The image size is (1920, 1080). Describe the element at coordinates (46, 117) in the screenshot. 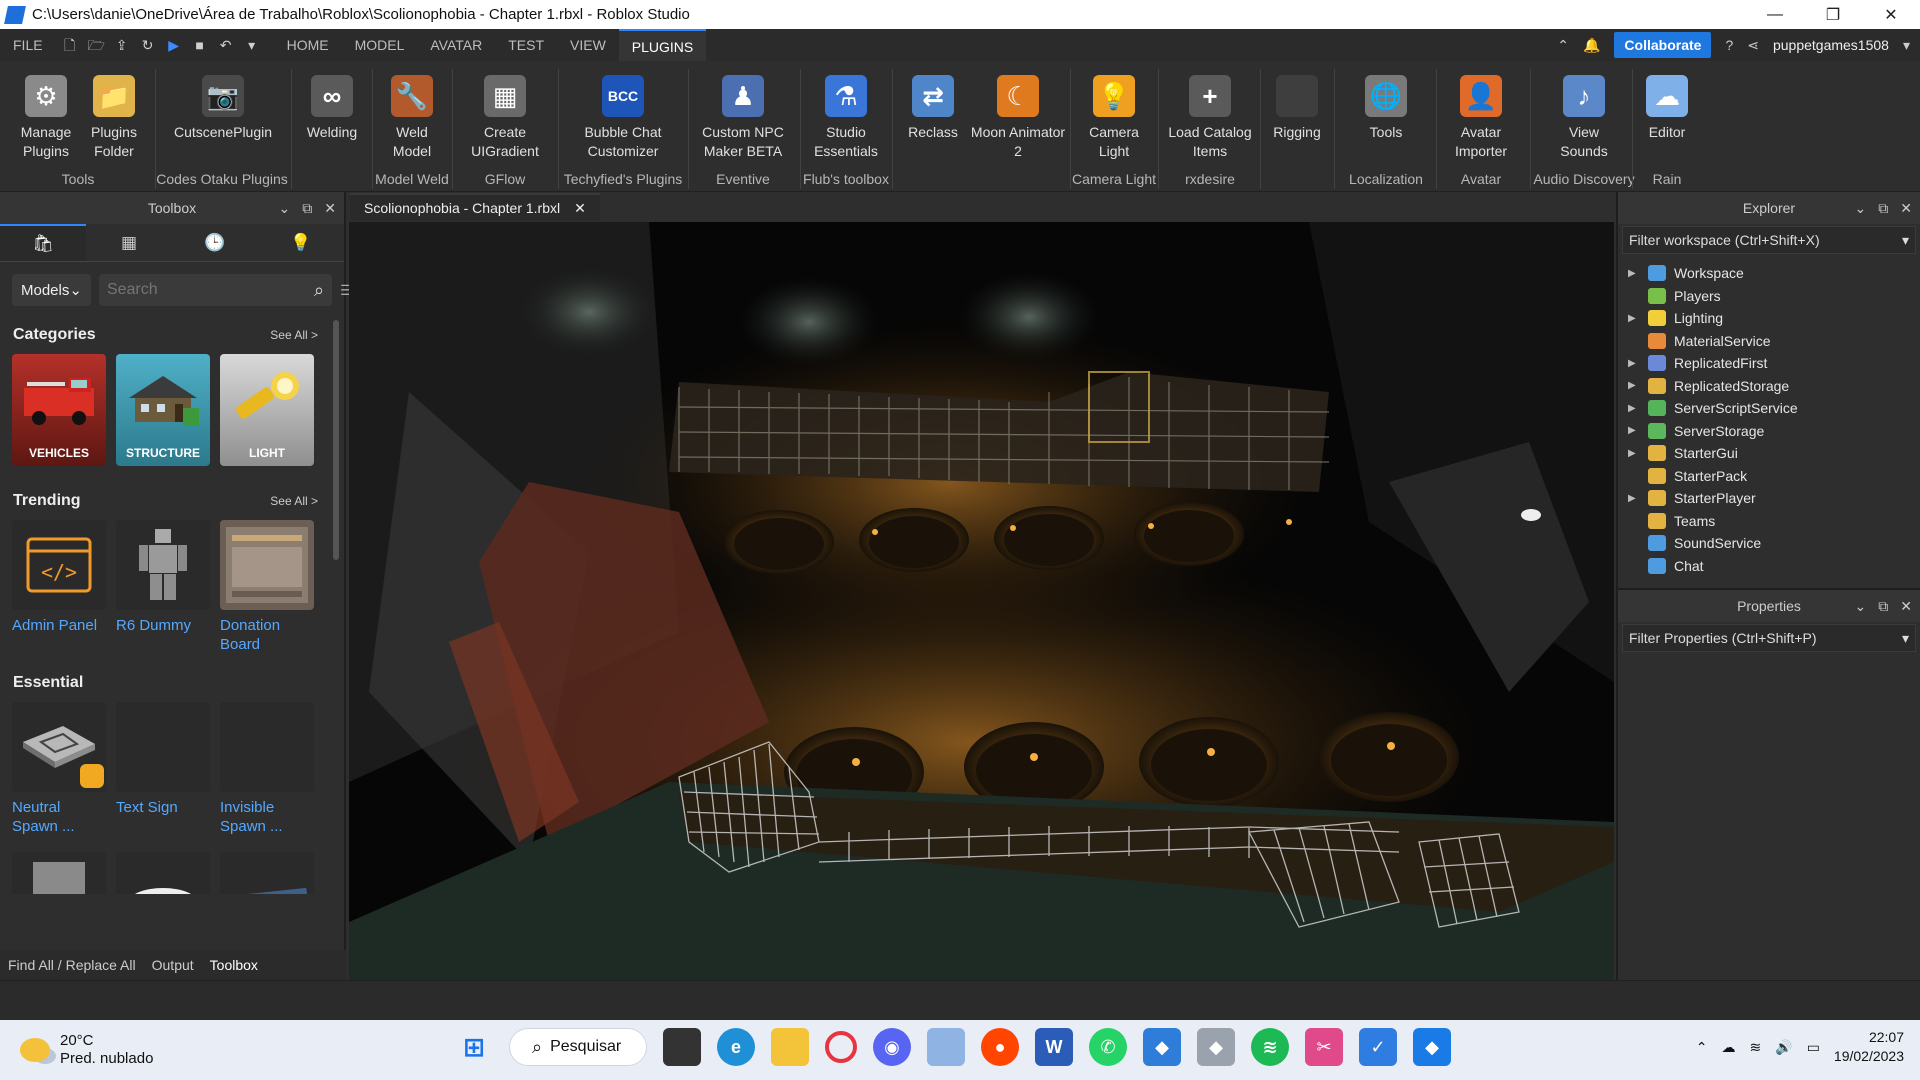

I see `ribbon-button-0: ⚙ Manage Plugins` at that location.